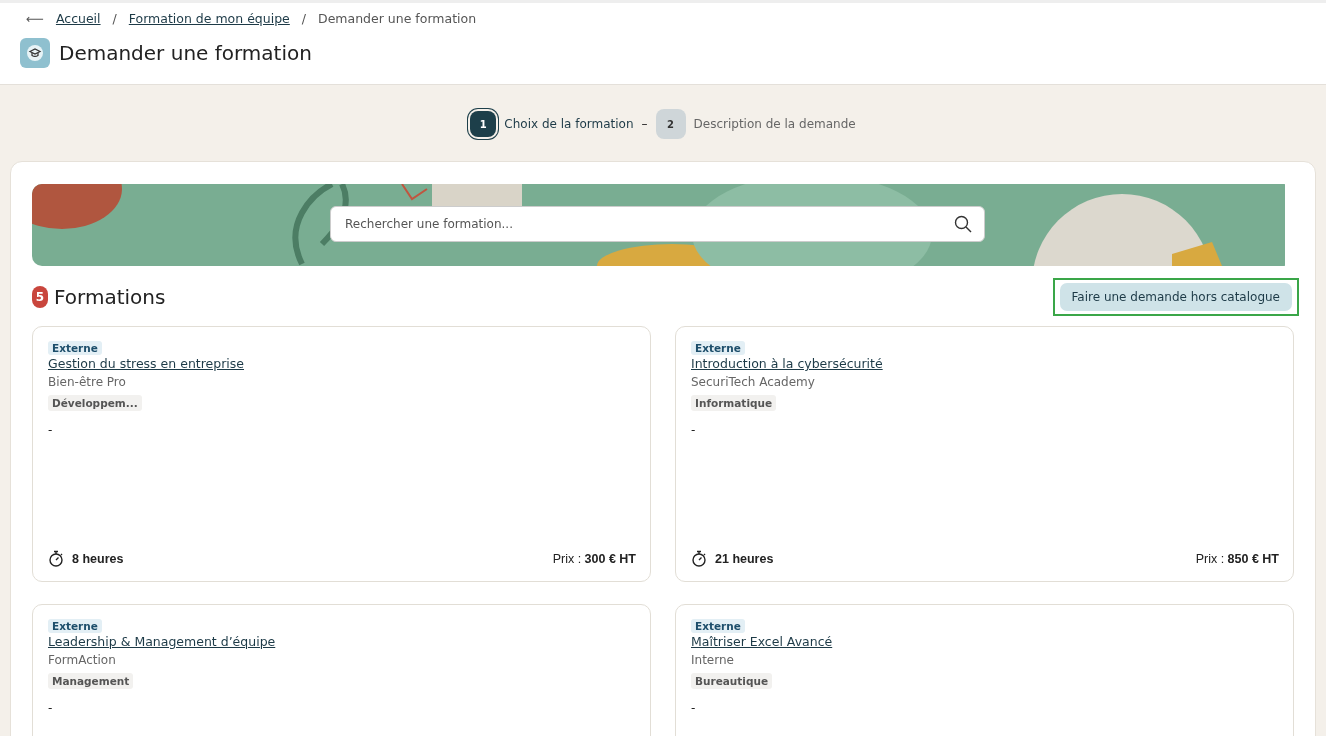 This screenshot has height=736, width=1326. What do you see at coordinates (78, 18) in the screenshot?
I see `breadcrumb-link: Accueil` at bounding box center [78, 18].